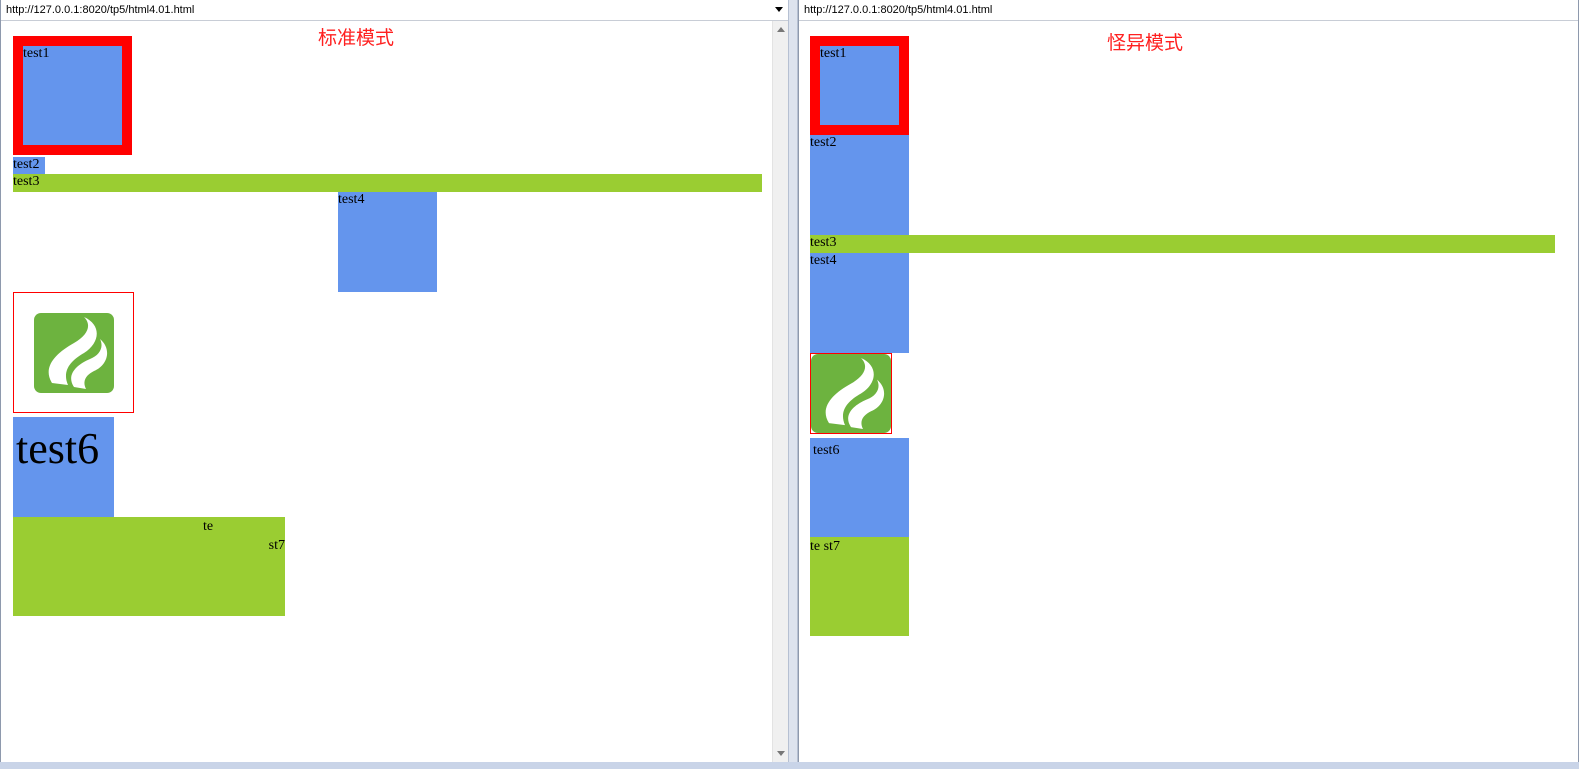 The height and width of the screenshot is (769, 1579). Describe the element at coordinates (780, 391) in the screenshot. I see `vertical-scrollbar` at that location.